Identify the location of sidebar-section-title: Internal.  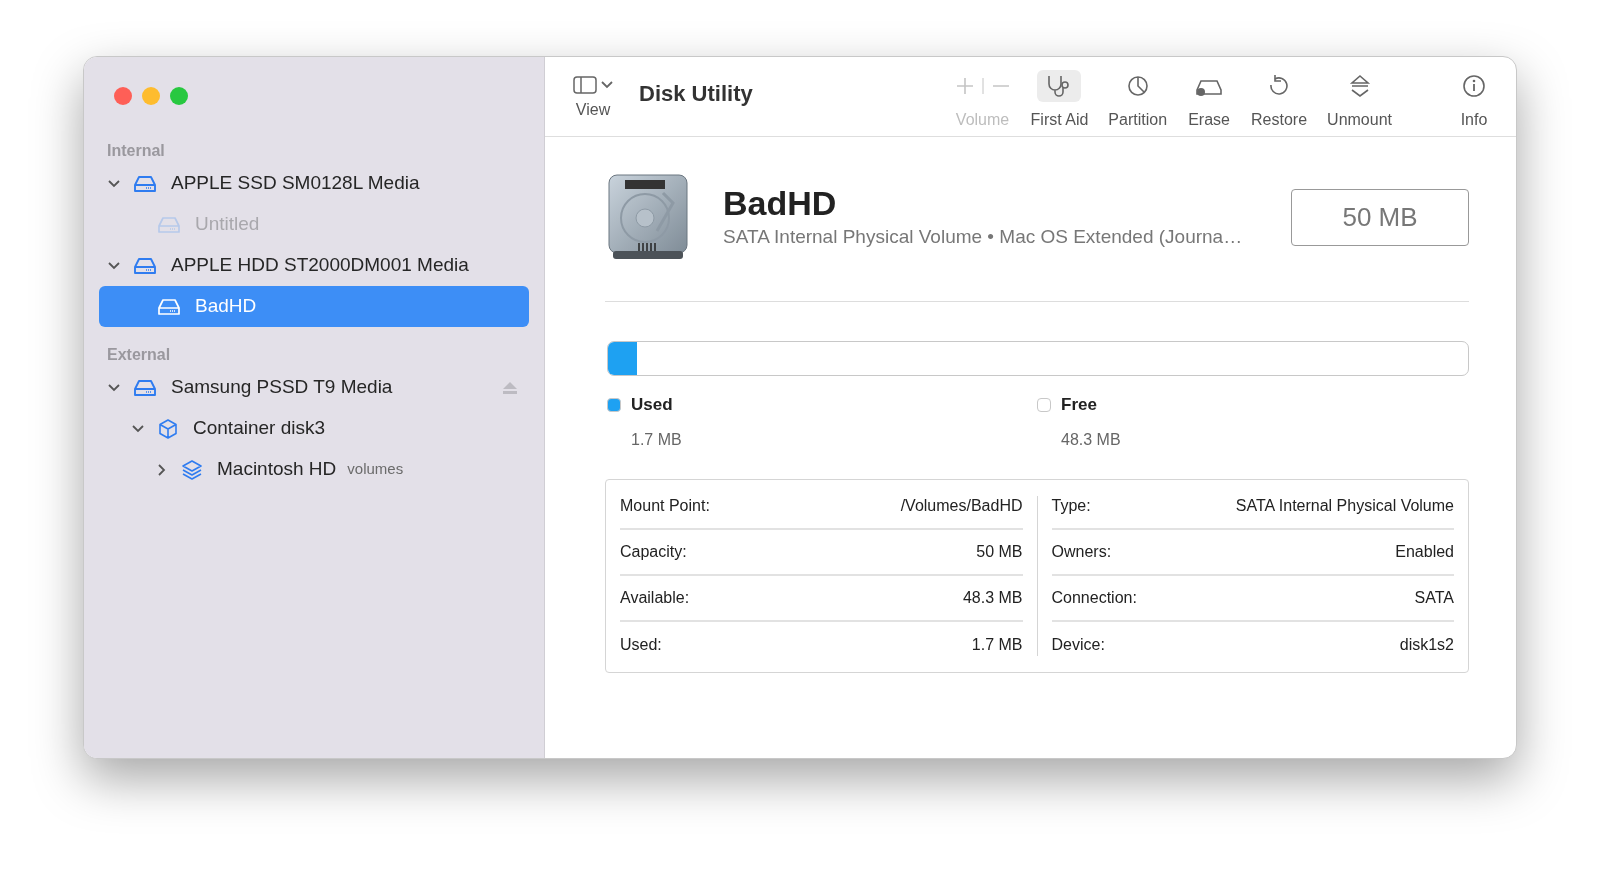
(136, 151).